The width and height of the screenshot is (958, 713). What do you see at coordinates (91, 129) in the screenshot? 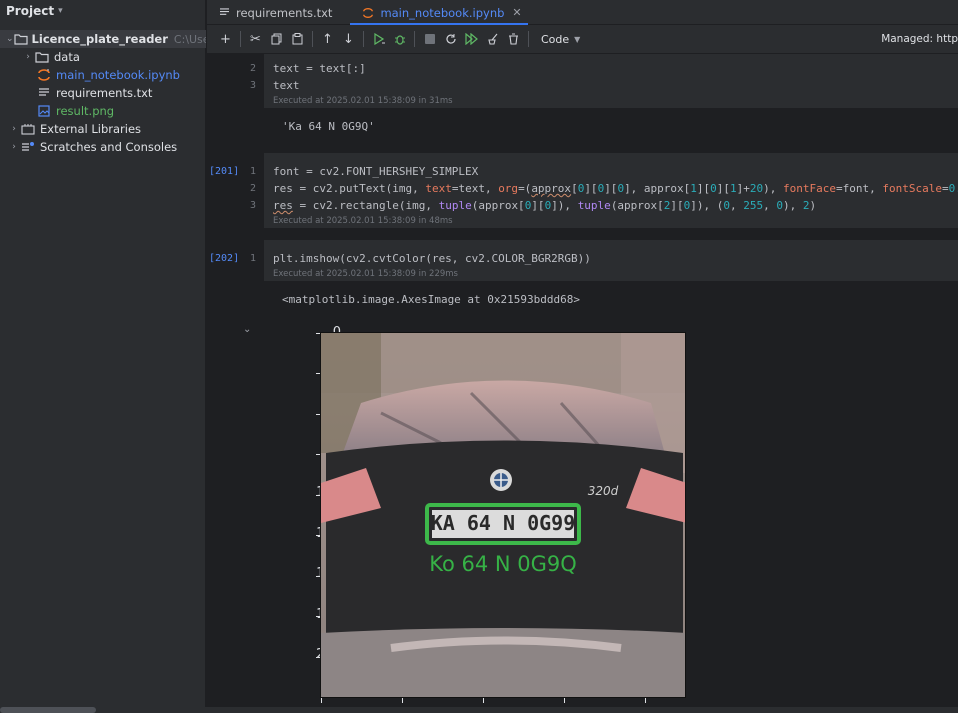
I see `tree-item-label: External Libraries` at bounding box center [91, 129].